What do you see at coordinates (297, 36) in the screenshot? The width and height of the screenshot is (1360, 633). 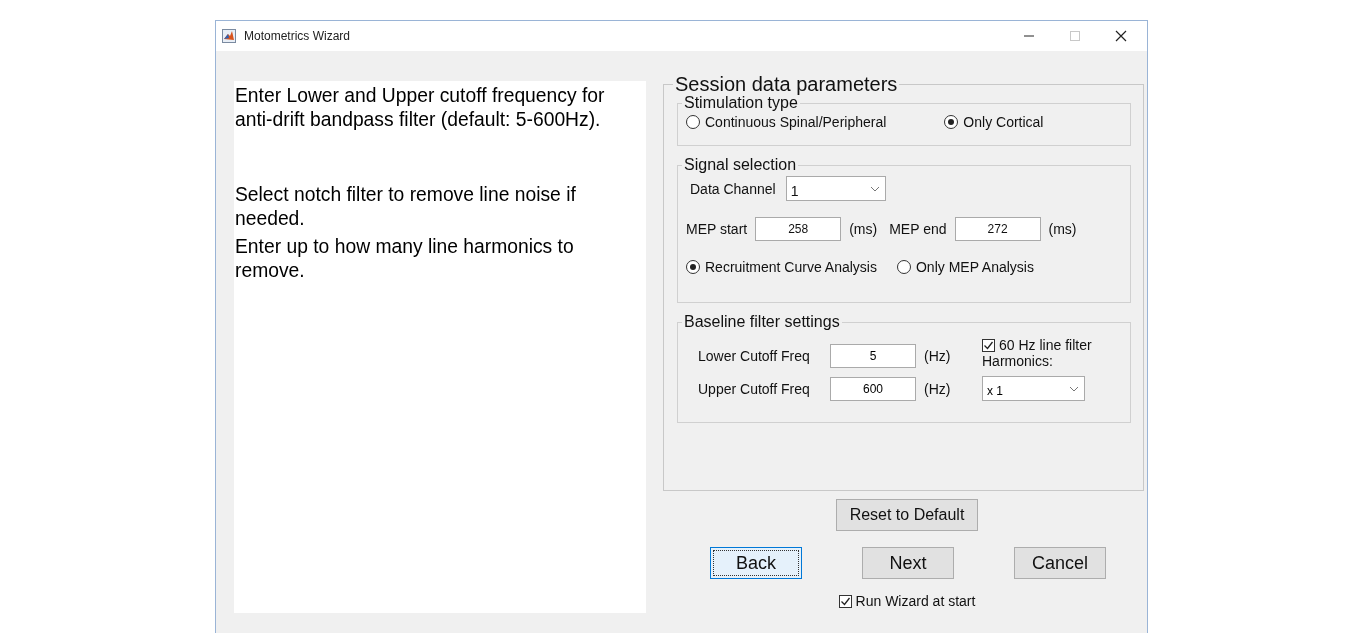 I see `window-title: Motometrics Wizard` at bounding box center [297, 36].